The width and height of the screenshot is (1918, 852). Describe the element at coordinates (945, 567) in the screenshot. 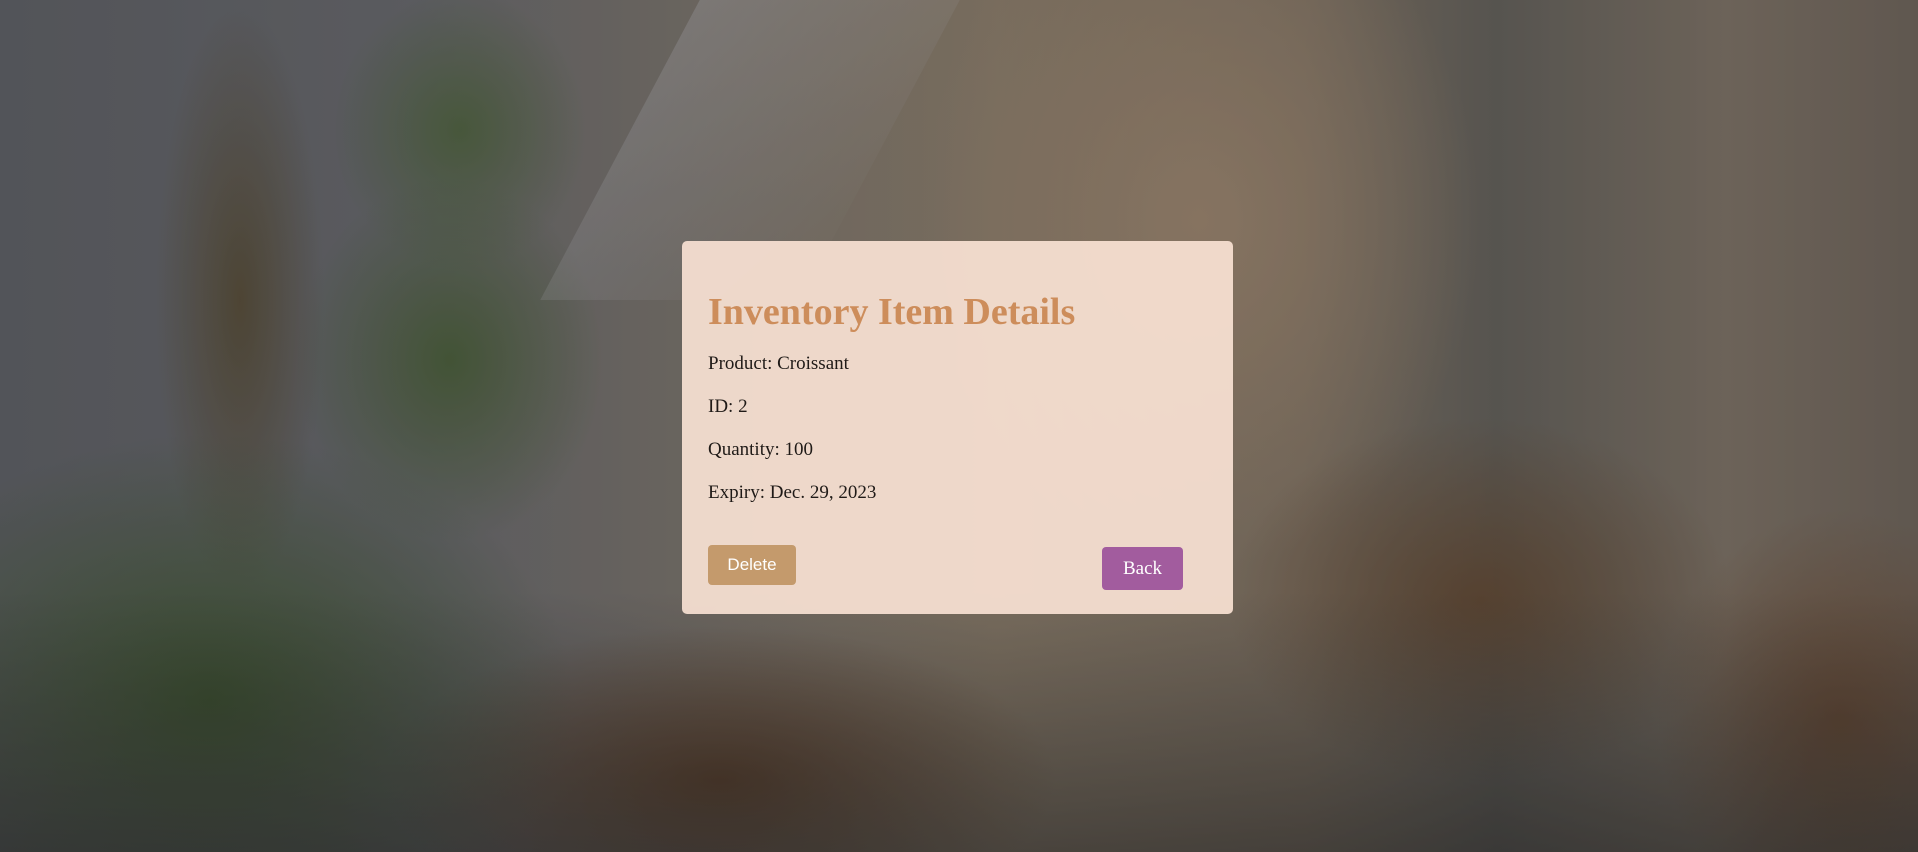

I see `card-actions: Delete Back` at that location.